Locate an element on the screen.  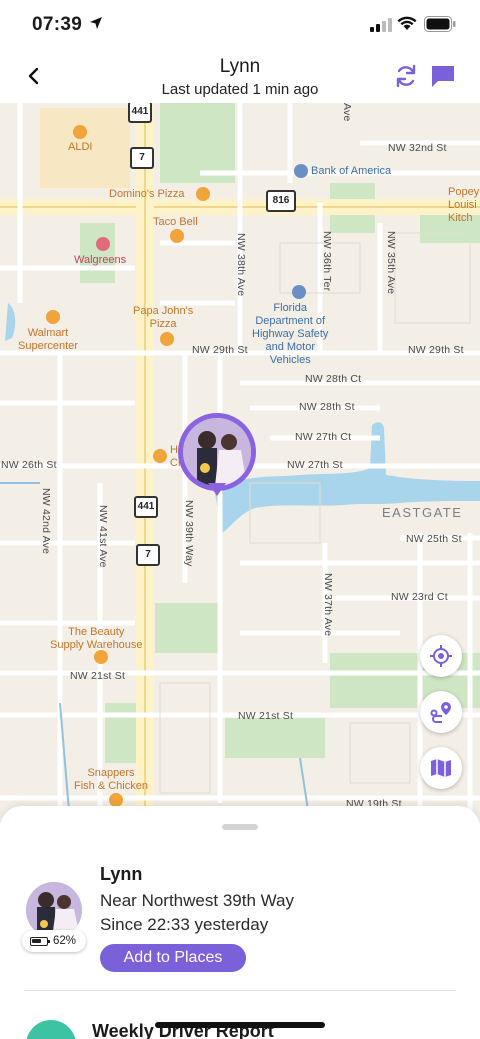
poi-walgreens: Walgreens is located at coordinates (100, 260).